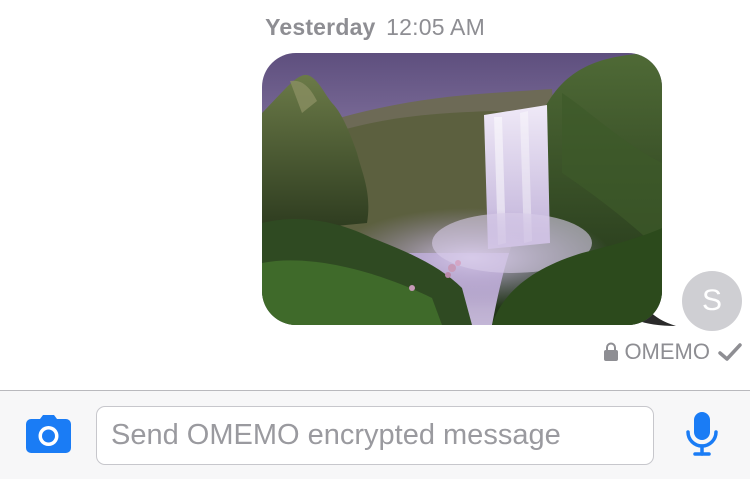  I want to click on camera-button, so click(48, 434).